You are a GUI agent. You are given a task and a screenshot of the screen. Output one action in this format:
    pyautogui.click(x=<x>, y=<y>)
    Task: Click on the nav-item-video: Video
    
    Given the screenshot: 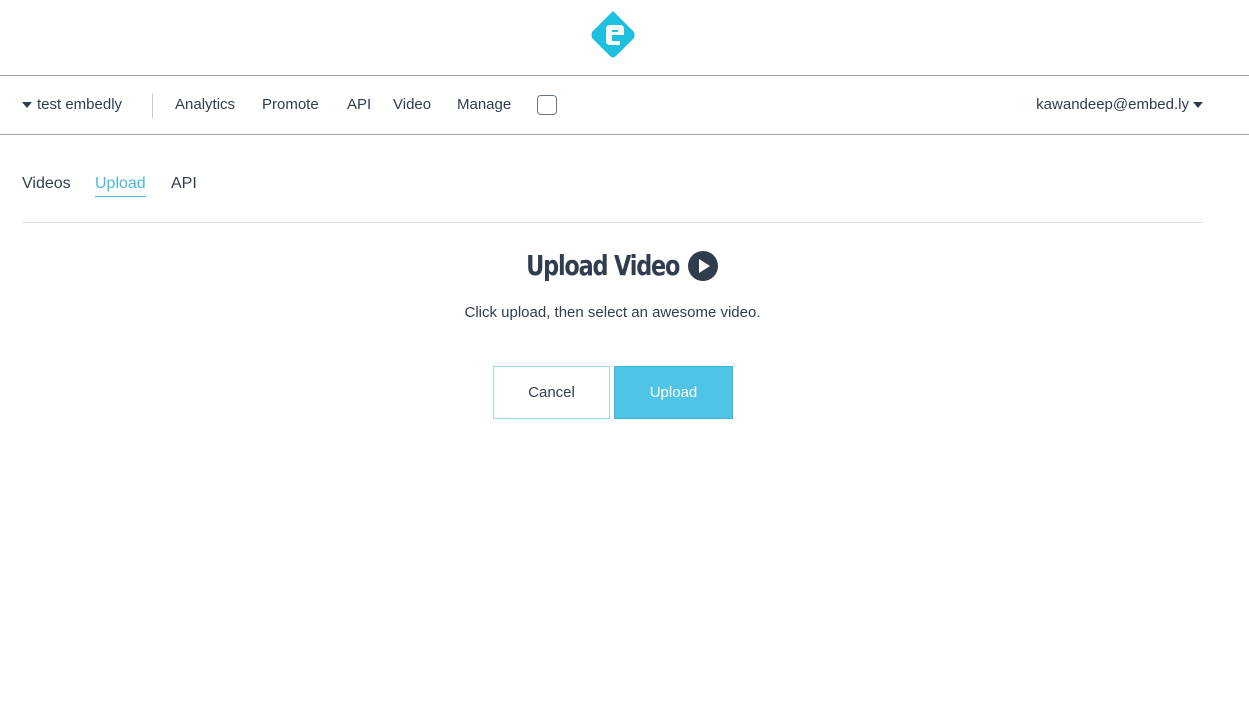 What is the action you would take?
    pyautogui.click(x=412, y=104)
    